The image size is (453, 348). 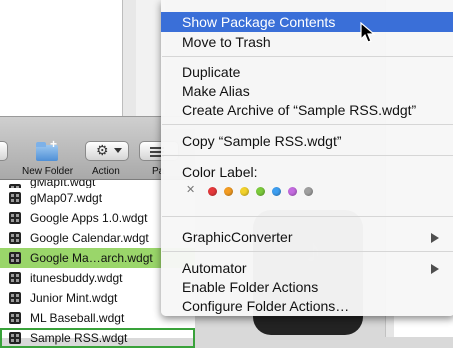 I want to click on color-dot-purple, so click(x=292, y=191).